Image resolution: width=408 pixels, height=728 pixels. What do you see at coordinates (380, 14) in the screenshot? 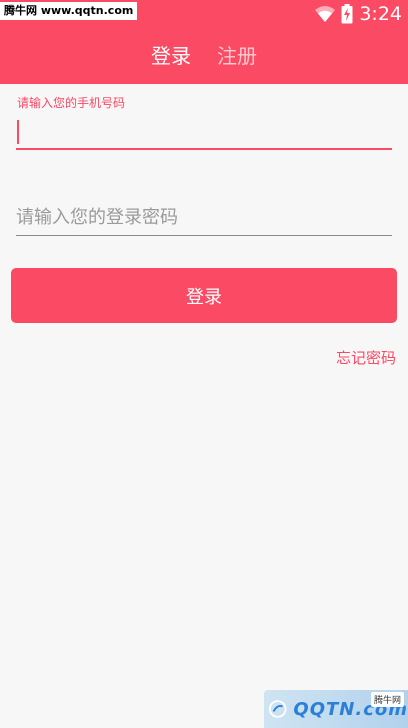
I see `status-clock: 3:24` at bounding box center [380, 14].